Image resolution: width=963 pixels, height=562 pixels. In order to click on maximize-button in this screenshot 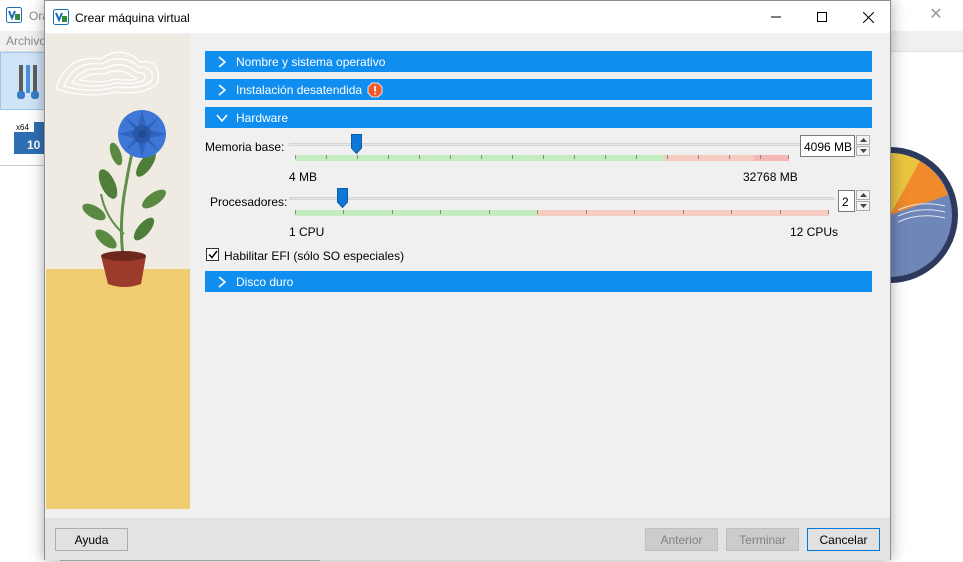, I will do `click(822, 17)`.